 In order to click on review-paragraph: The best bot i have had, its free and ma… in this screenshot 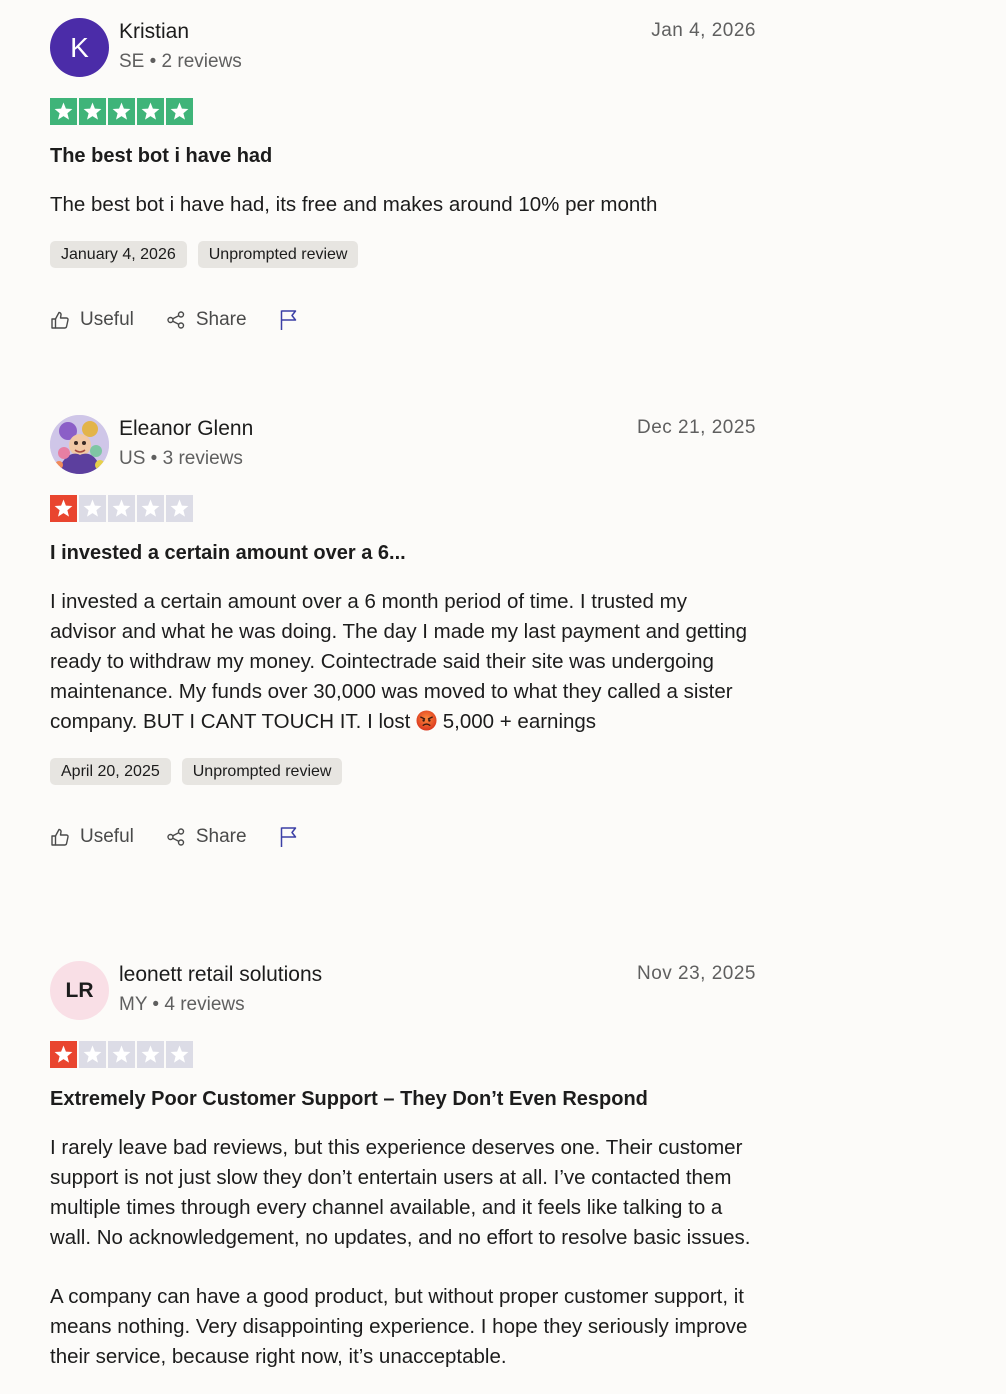, I will do `click(354, 204)`.